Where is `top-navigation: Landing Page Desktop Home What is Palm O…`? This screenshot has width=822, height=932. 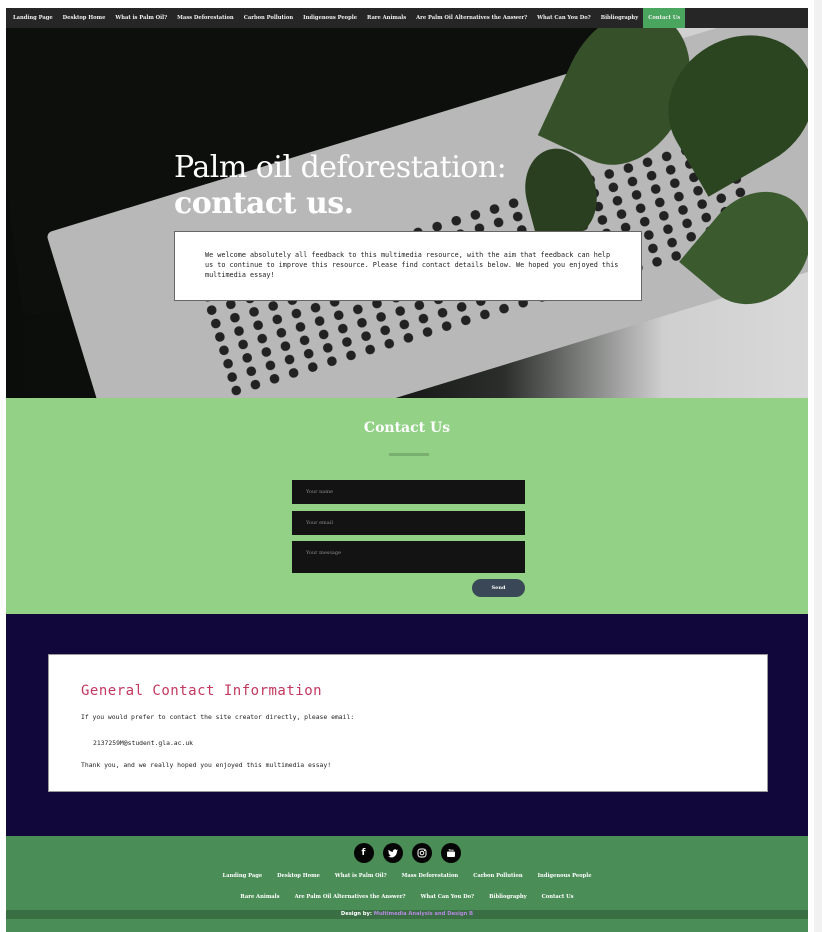 top-navigation: Landing Page Desktop Home What is Palm O… is located at coordinates (407, 18).